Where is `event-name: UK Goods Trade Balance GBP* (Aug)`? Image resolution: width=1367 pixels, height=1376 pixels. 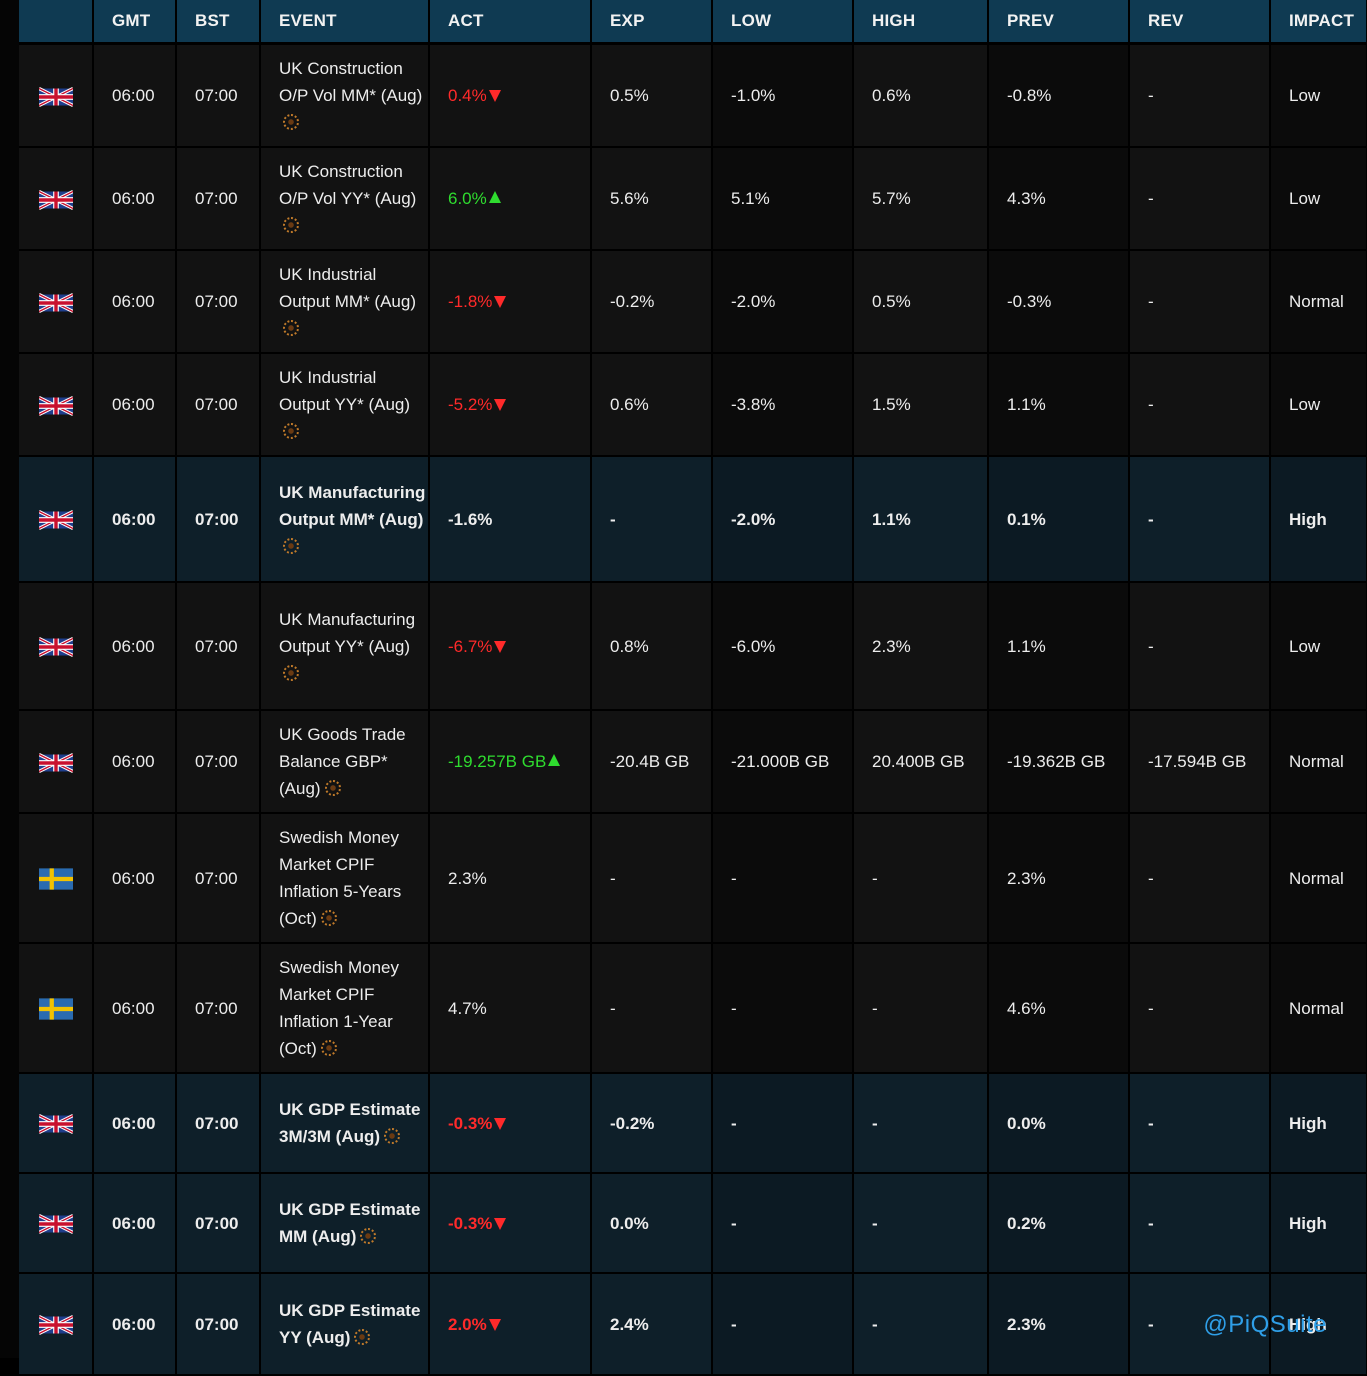
event-name: UK Goods Trade Balance GBP* (Aug) is located at coordinates (342, 761).